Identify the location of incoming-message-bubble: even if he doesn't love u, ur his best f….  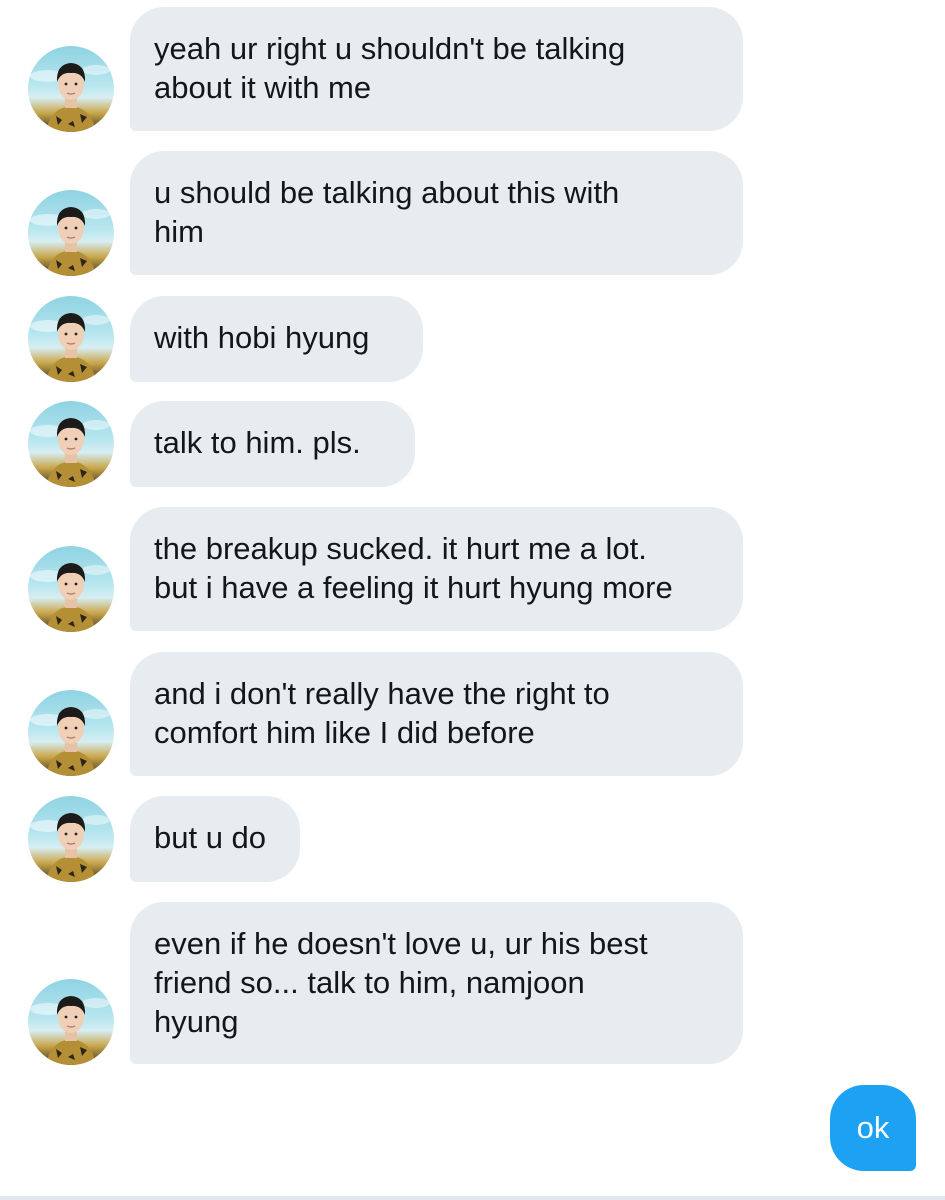
(436, 983).